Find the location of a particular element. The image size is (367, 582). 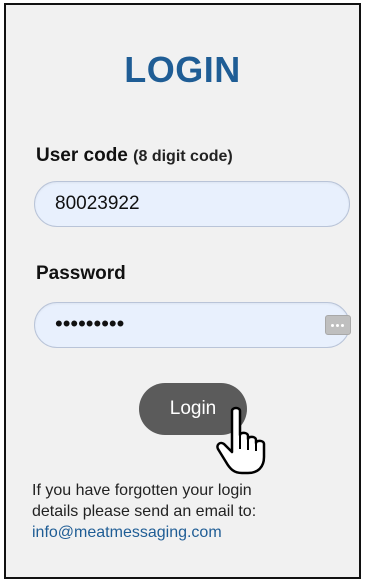

password-manager-key-icon is located at coordinates (338, 325).